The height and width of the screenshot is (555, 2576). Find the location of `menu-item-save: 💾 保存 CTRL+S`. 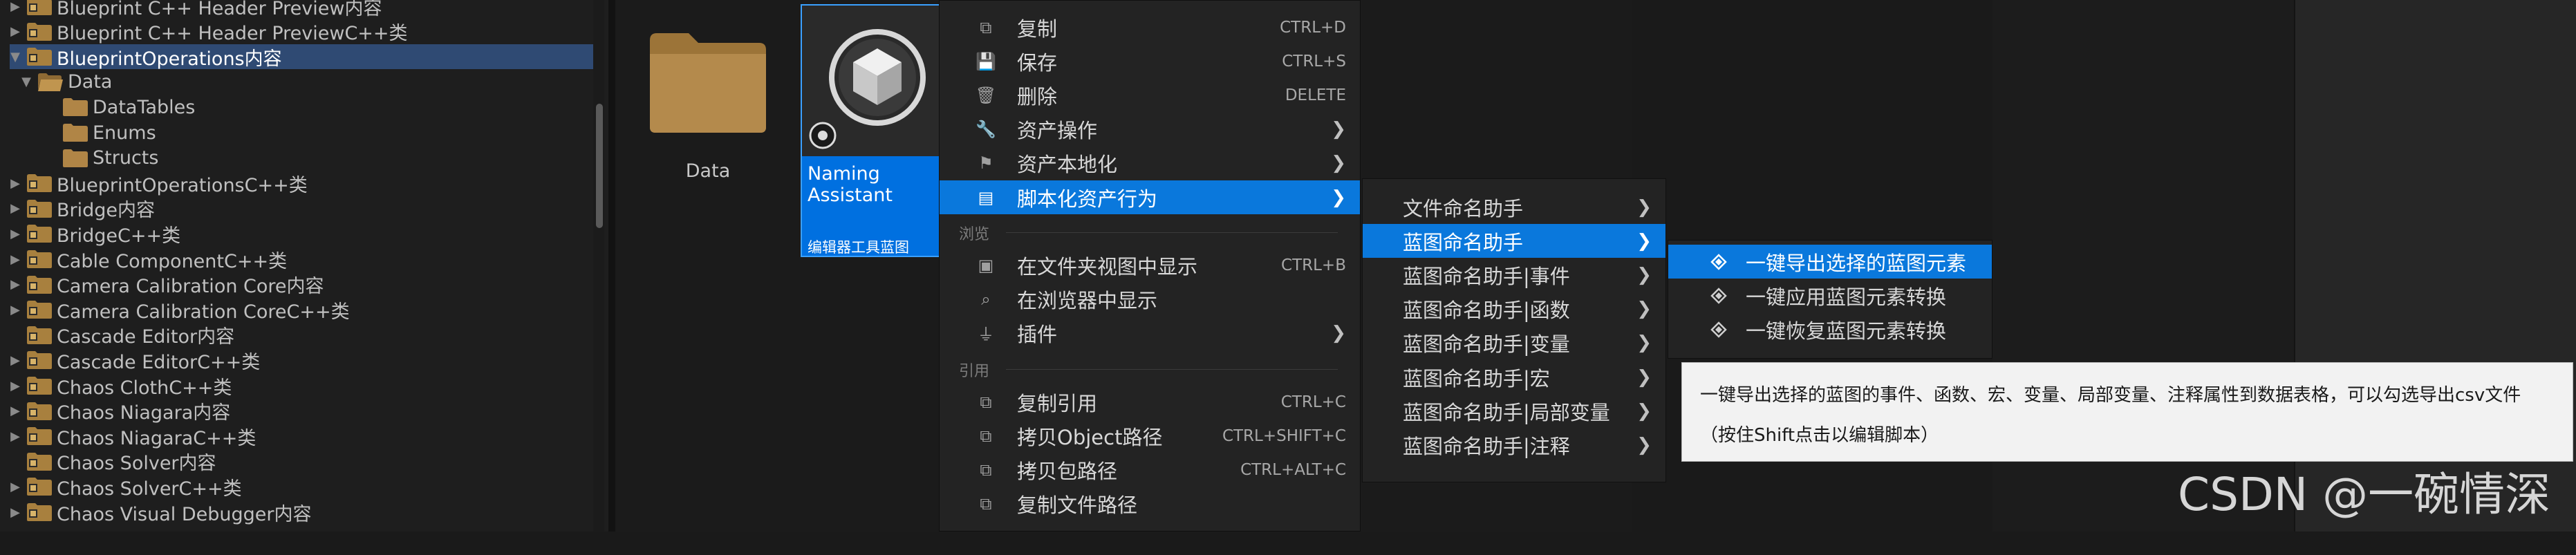

menu-item-save: 💾 保存 CTRL+S is located at coordinates (1150, 61).